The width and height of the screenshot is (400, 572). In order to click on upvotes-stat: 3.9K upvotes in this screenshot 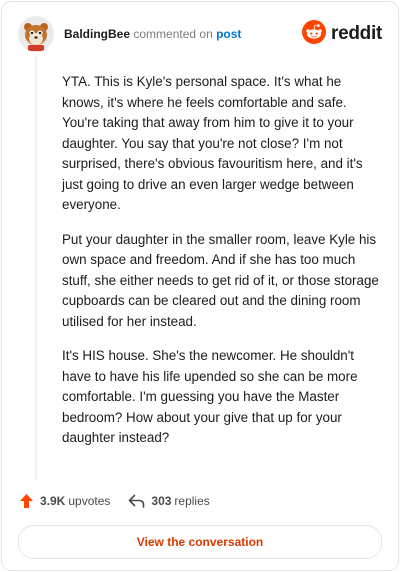, I will do `click(64, 501)`.